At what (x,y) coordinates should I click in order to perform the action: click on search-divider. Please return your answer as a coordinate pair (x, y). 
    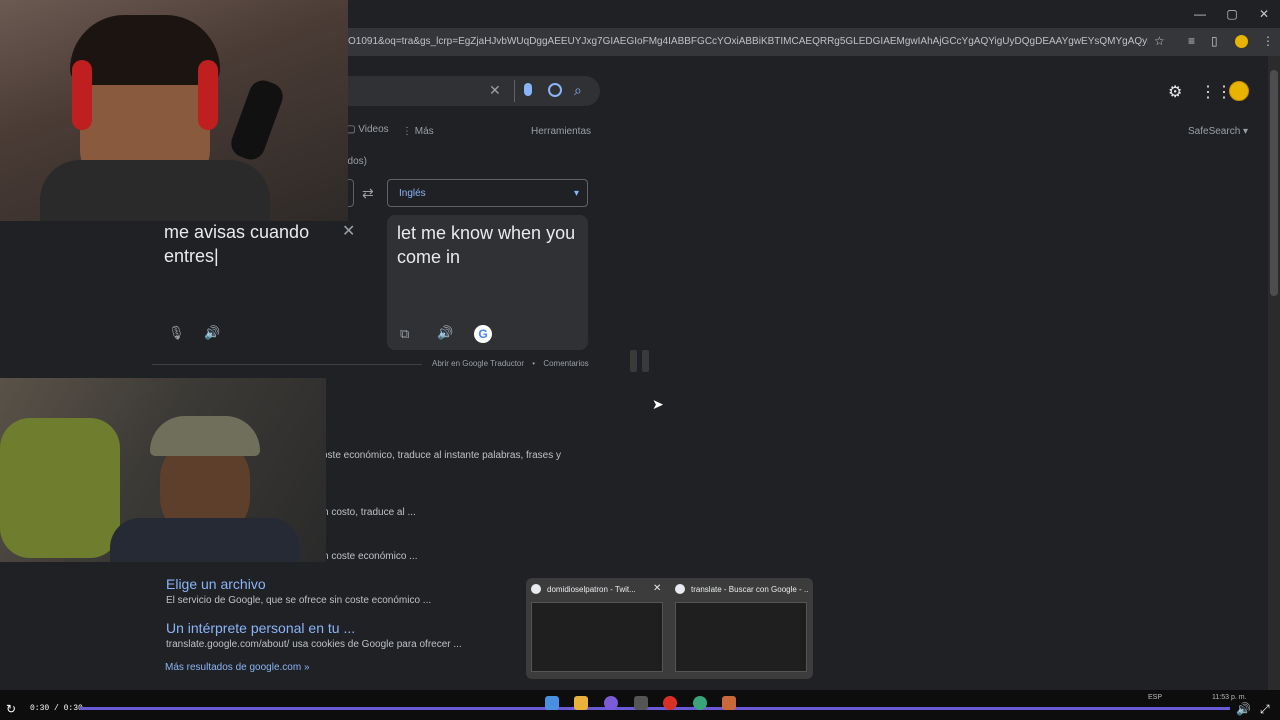
    Looking at the image, I should click on (514, 91).